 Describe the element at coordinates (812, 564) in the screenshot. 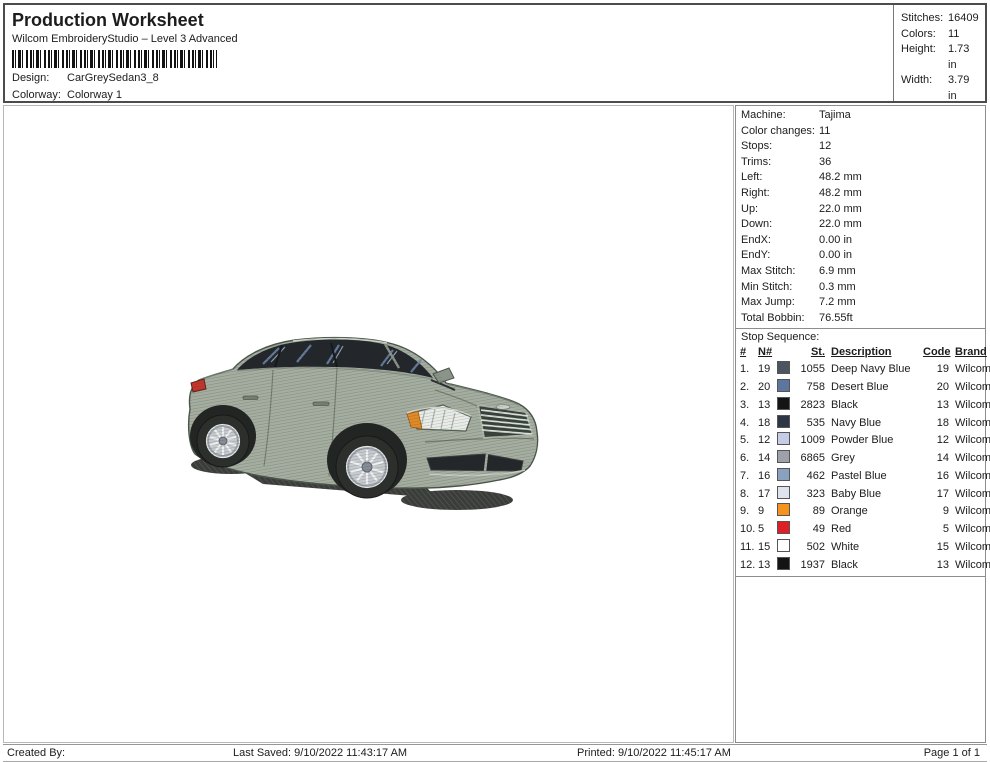

I see `stitch-count: 1937` at that location.